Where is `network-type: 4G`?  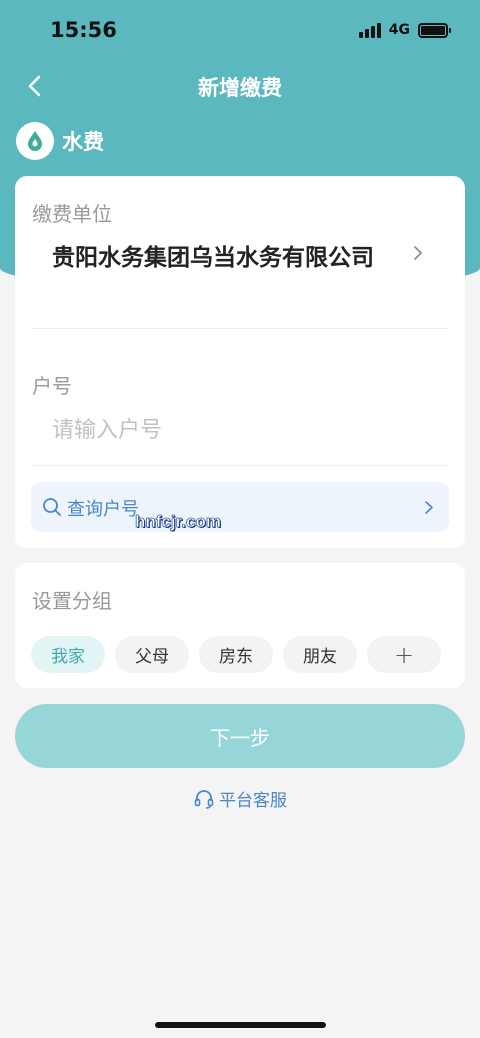 network-type: 4G is located at coordinates (399, 30).